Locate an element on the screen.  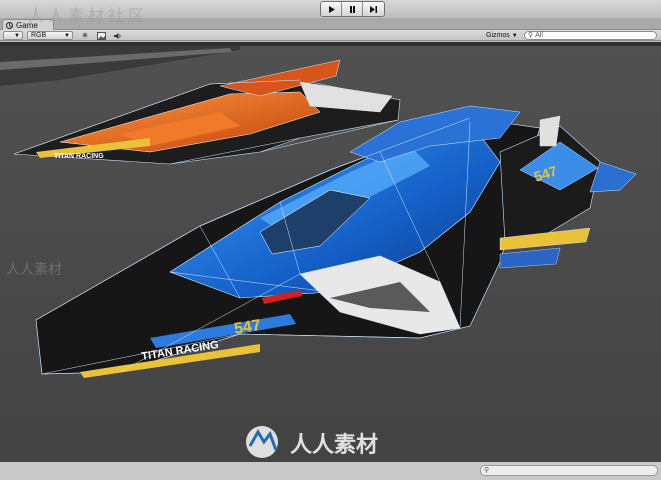
play-button is located at coordinates (331, 9).